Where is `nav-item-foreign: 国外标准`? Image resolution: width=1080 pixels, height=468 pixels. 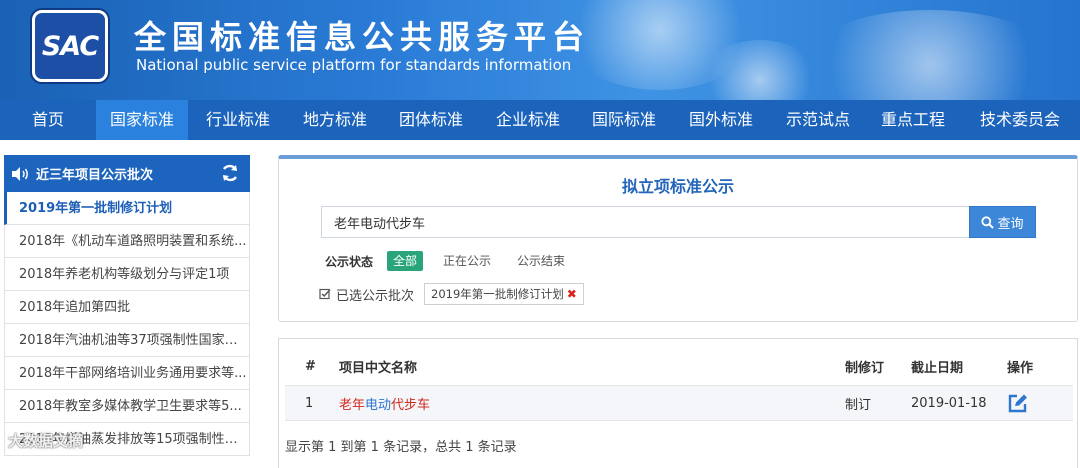 nav-item-foreign: 国外标准 is located at coordinates (721, 120).